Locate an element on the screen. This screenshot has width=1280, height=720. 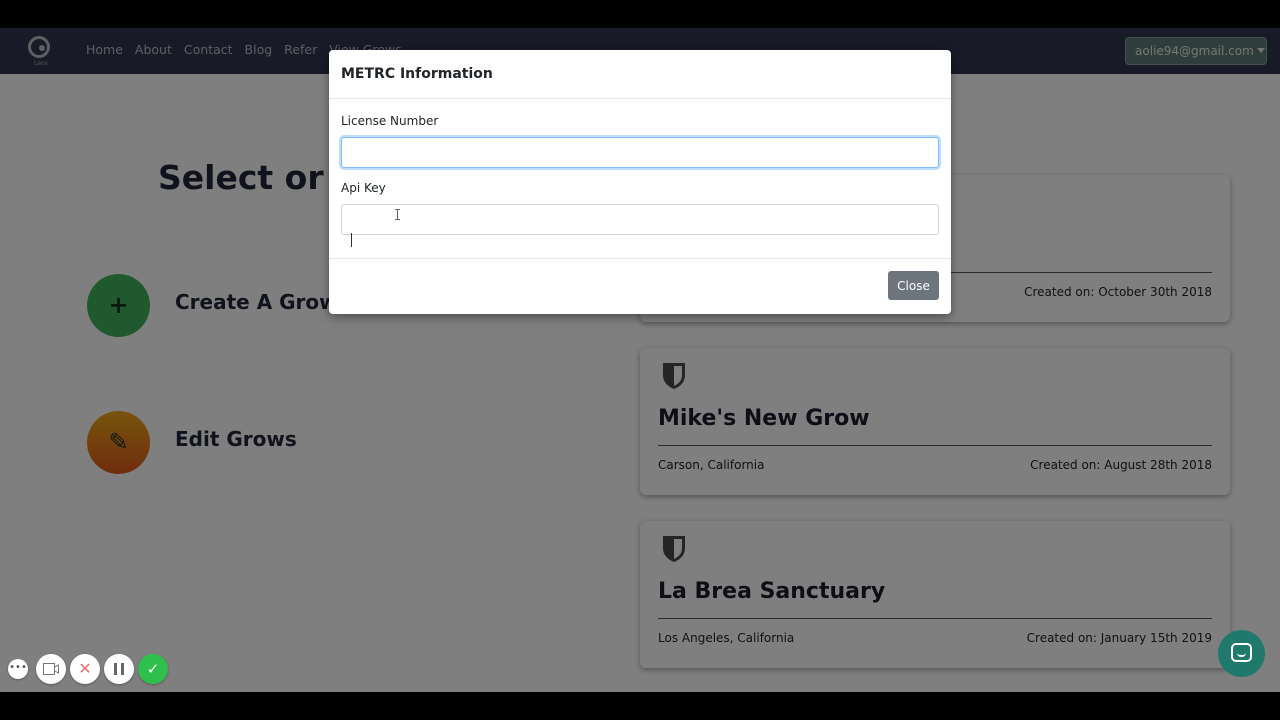
cancel-icon: ✕ is located at coordinates (85, 668).